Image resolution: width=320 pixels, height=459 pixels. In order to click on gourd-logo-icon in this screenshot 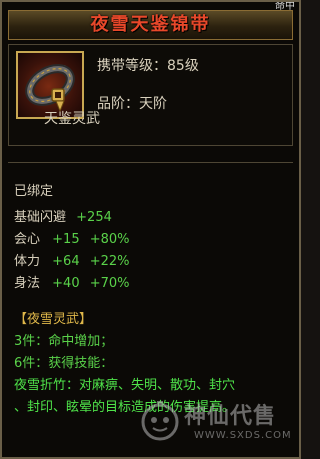, I will do `click(160, 421)`.